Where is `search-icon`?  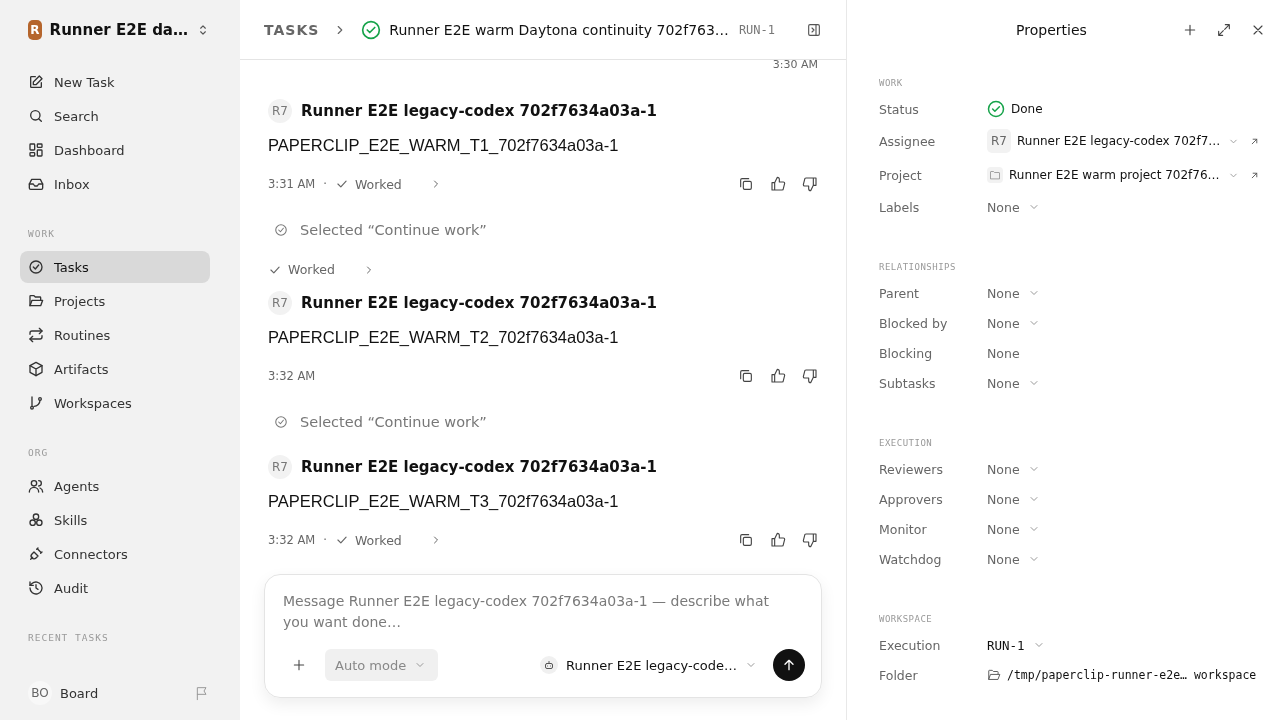 search-icon is located at coordinates (36, 116).